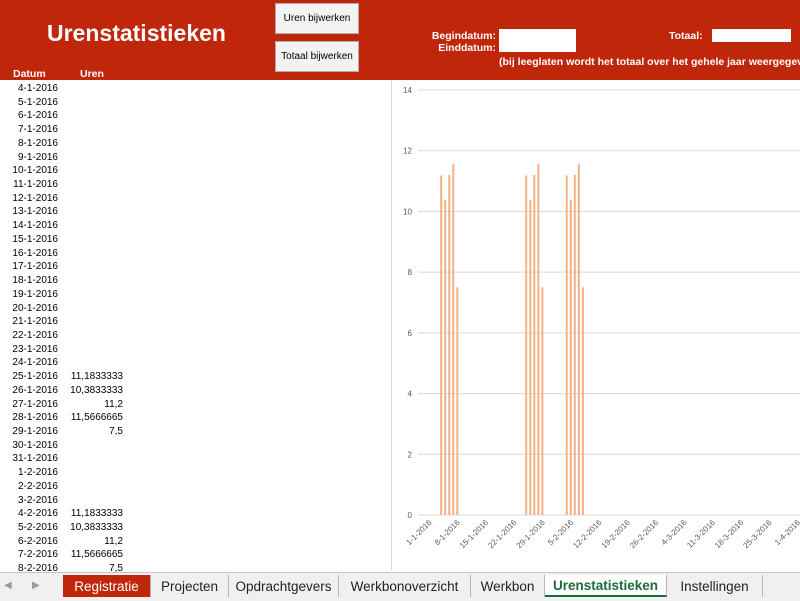  I want to click on date-cell: 4-2-2016, so click(38, 513).